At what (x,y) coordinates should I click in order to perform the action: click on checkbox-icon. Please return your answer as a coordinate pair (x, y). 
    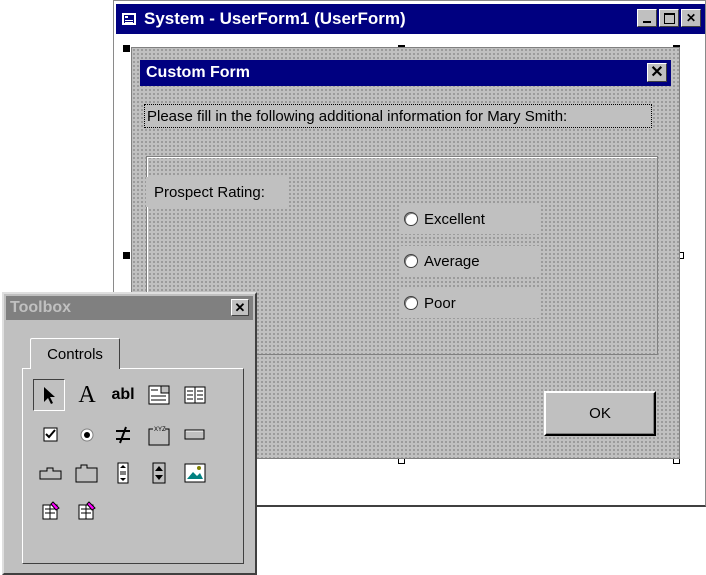
    Looking at the image, I should click on (50, 434).